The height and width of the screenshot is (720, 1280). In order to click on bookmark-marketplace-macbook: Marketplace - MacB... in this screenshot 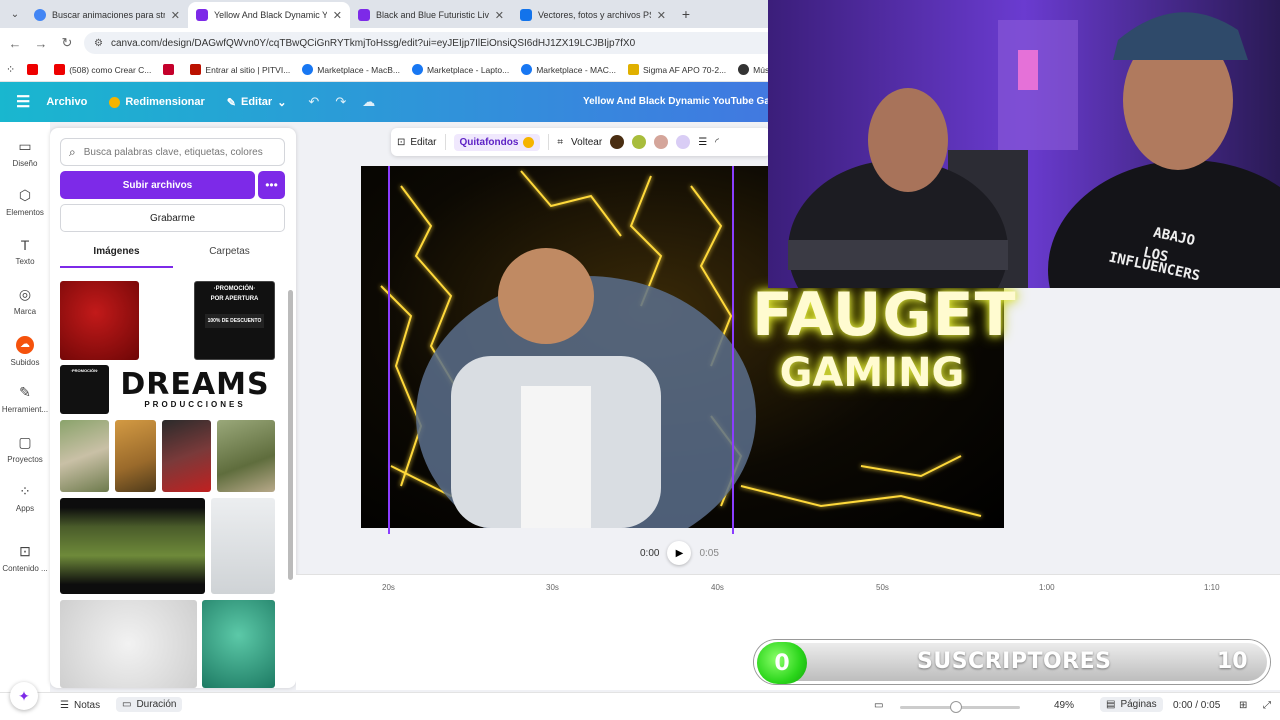, I will do `click(351, 69)`.